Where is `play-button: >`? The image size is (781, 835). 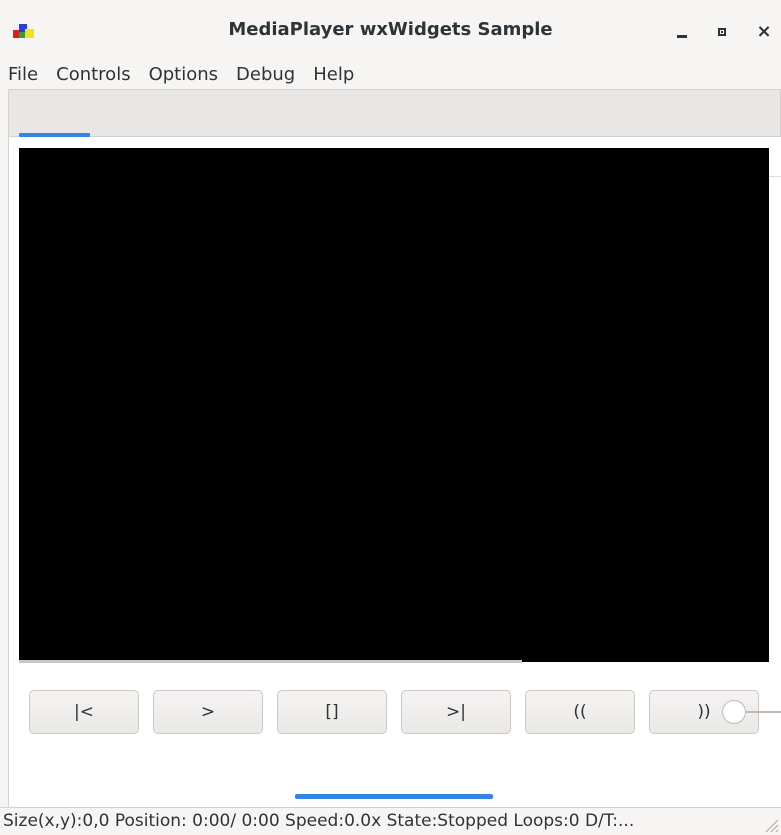
play-button: > is located at coordinates (208, 712).